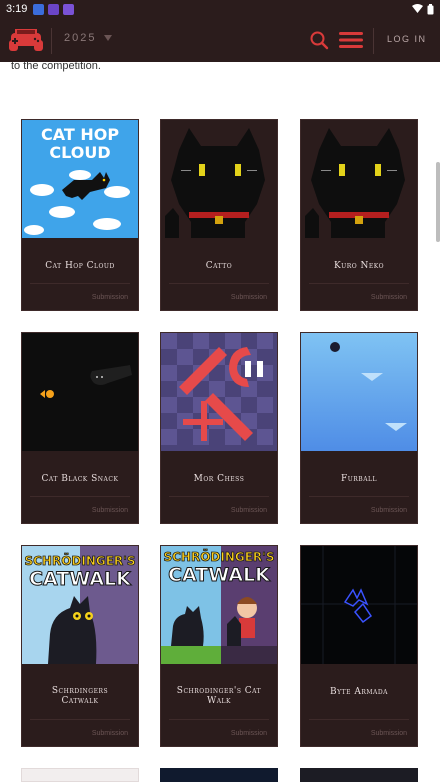  I want to click on card-title: Mor Chess, so click(219, 479).